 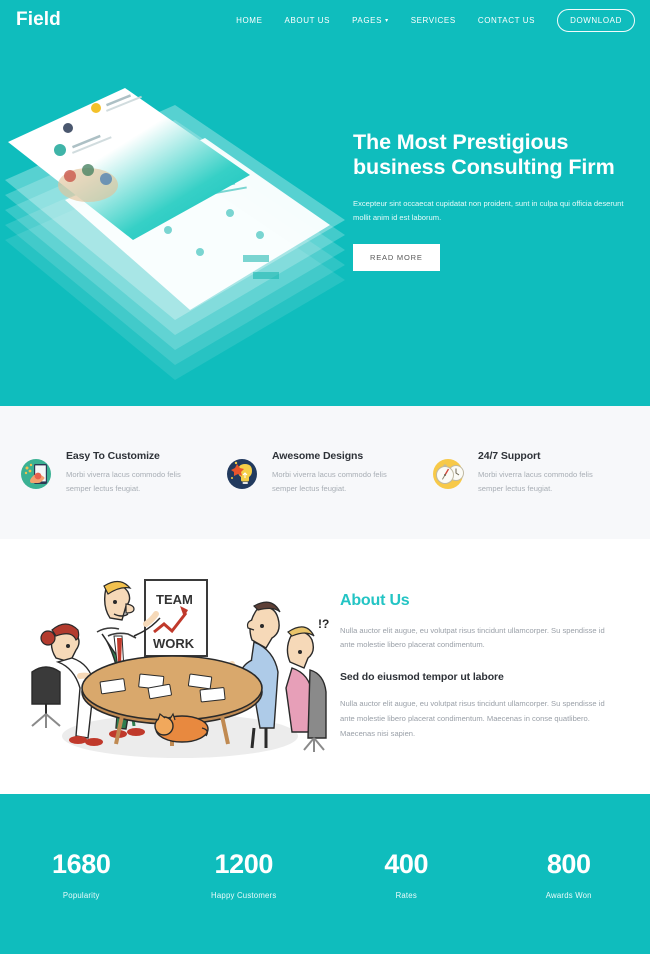 I want to click on hand-tablet-icon, so click(x=36, y=474).